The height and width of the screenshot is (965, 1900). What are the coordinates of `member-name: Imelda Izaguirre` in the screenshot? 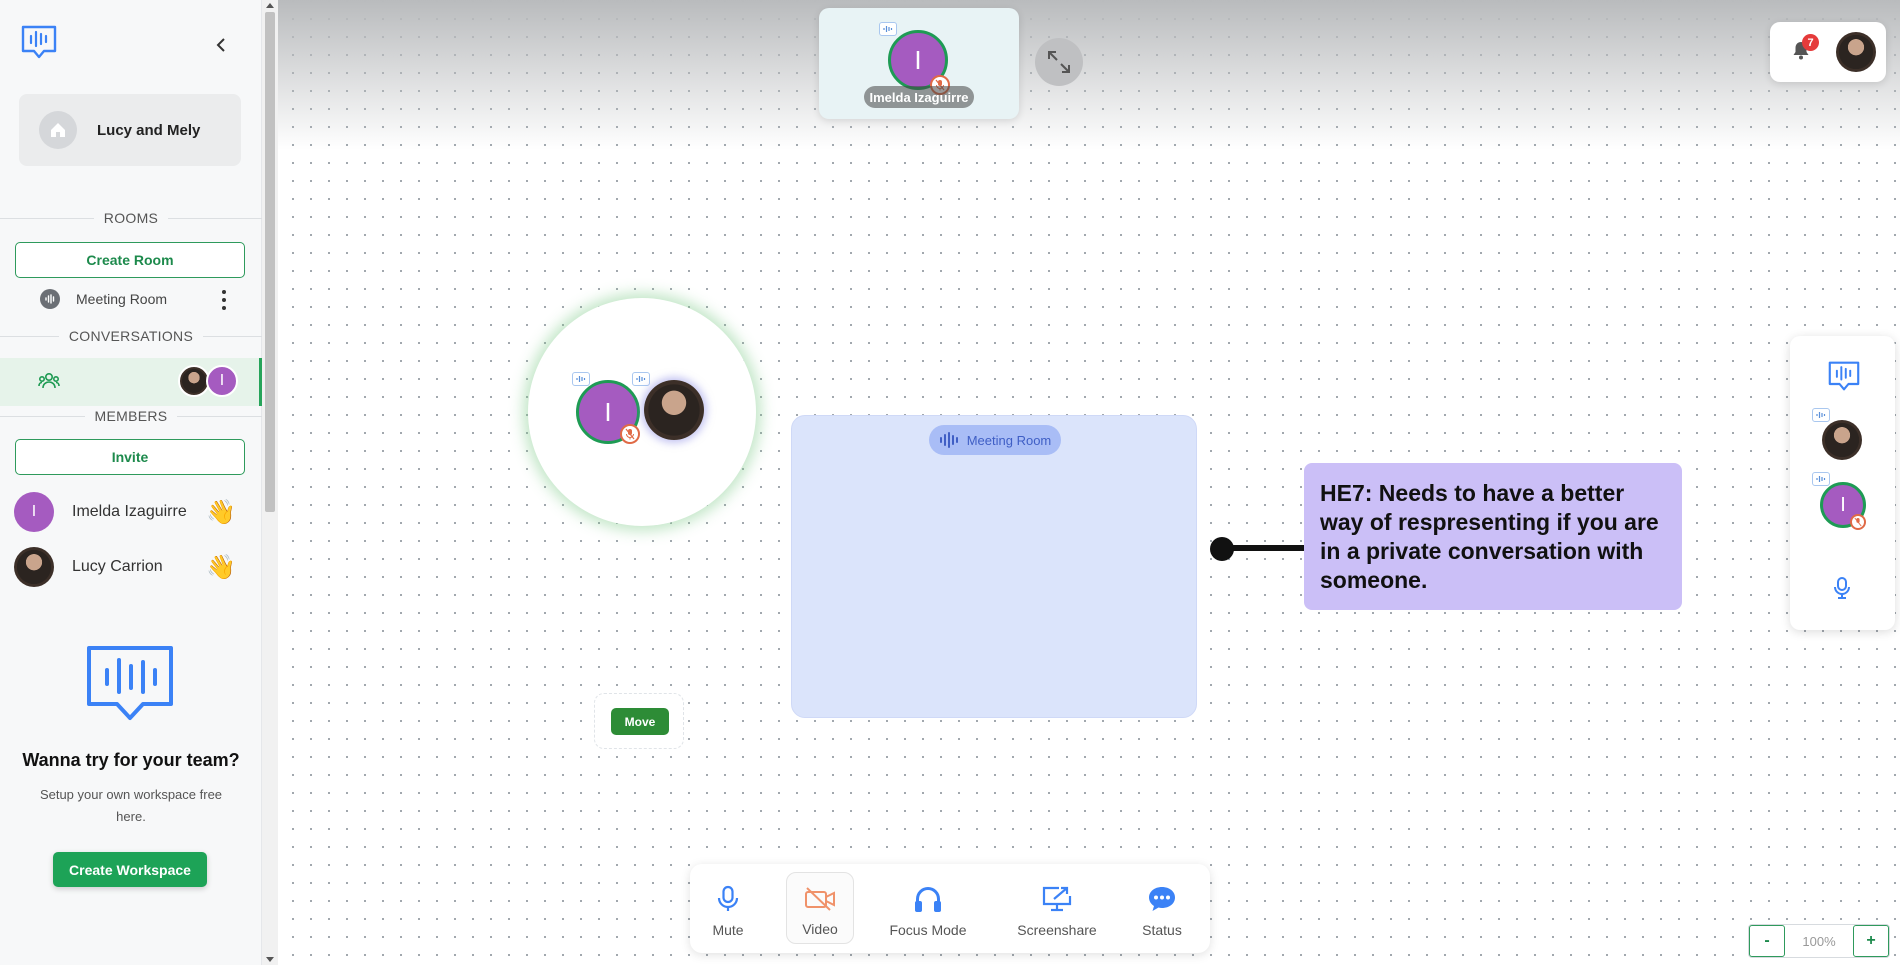 It's located at (129, 511).